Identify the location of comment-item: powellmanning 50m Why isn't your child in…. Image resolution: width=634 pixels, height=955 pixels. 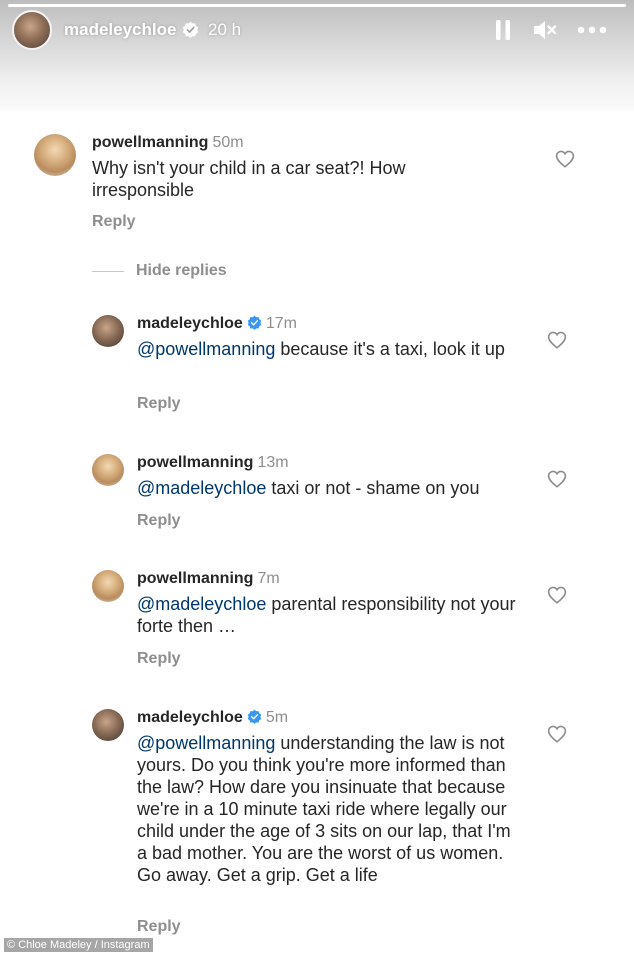
(314, 189).